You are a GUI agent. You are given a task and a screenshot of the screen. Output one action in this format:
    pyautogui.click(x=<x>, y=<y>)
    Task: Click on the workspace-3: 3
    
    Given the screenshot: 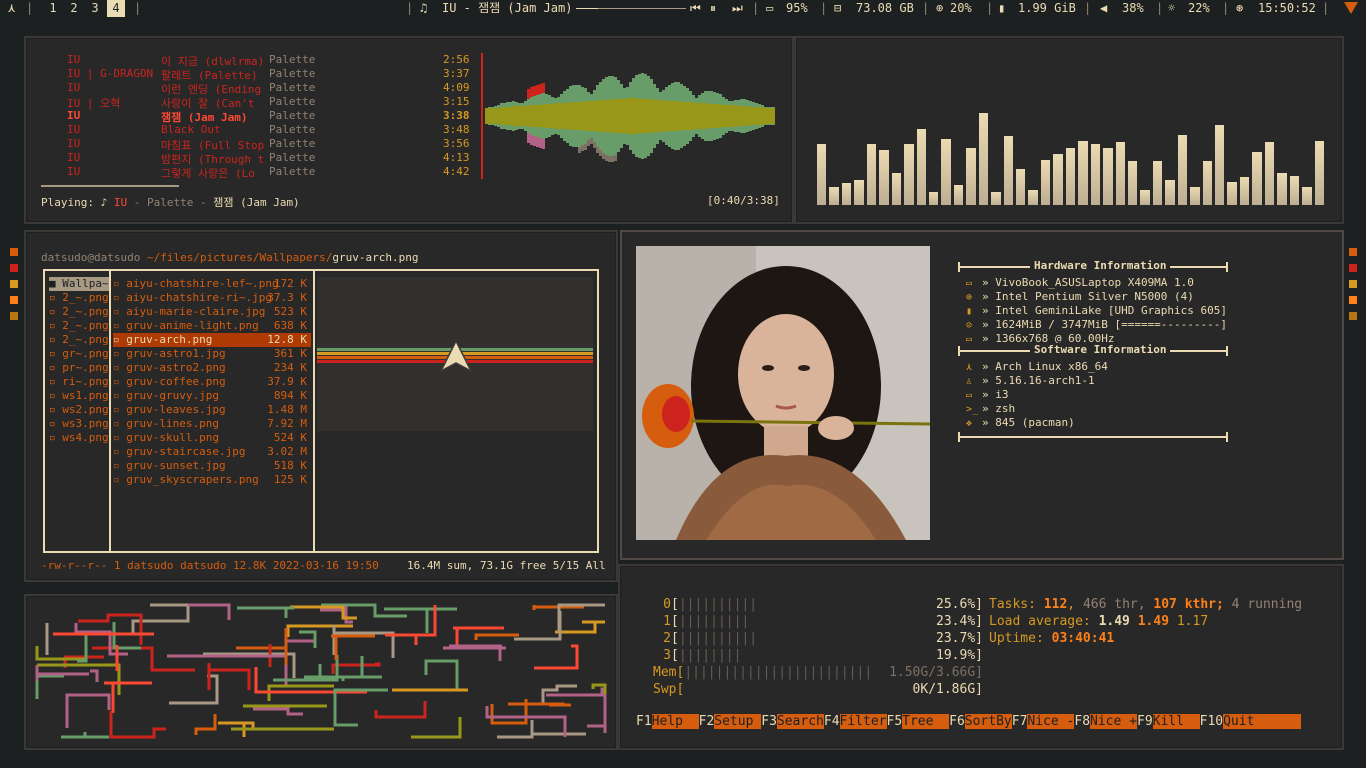 What is the action you would take?
    pyautogui.click(x=95, y=8)
    